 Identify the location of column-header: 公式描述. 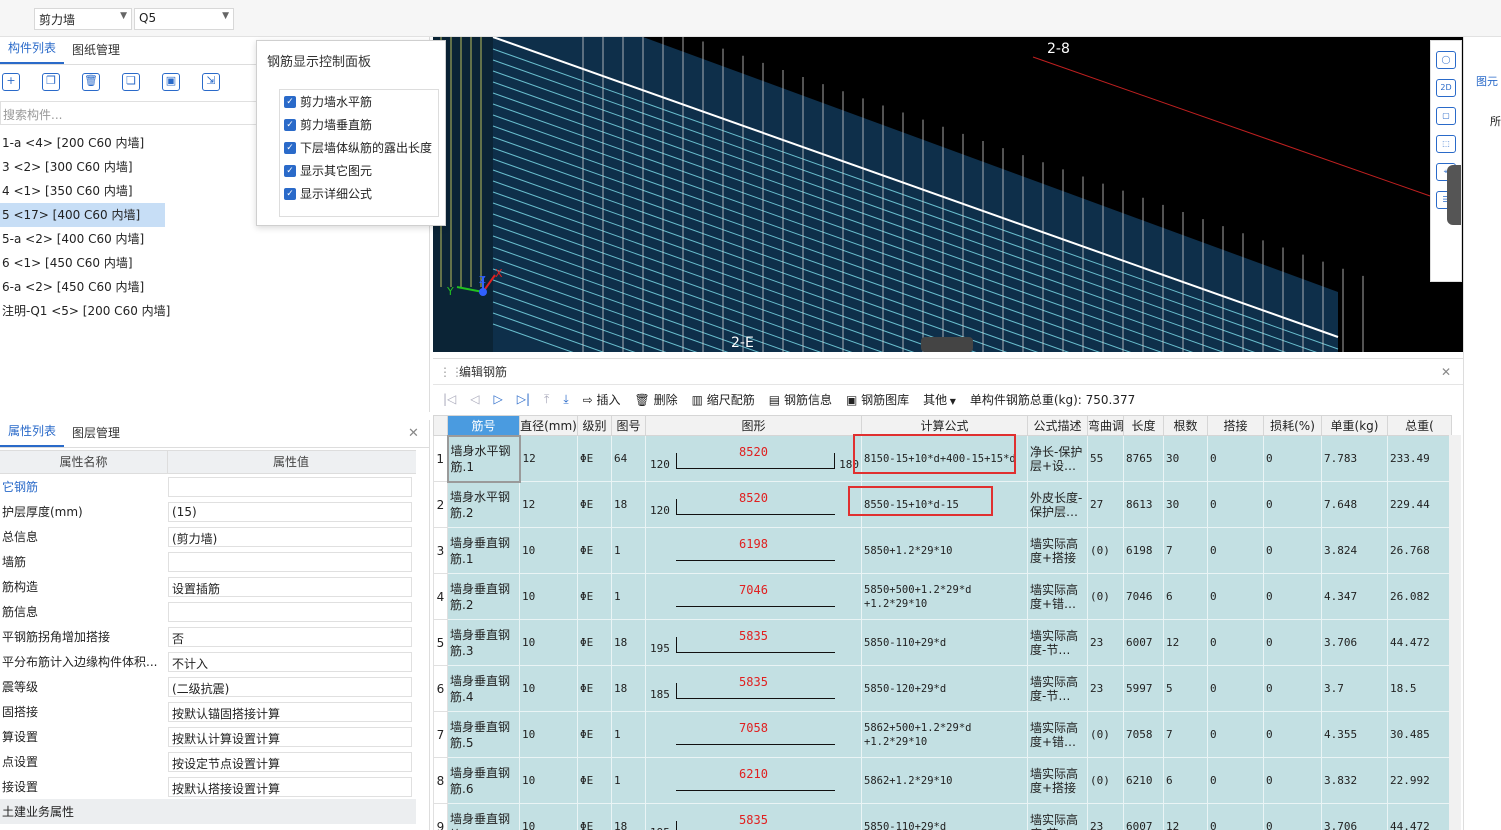
(1057, 425).